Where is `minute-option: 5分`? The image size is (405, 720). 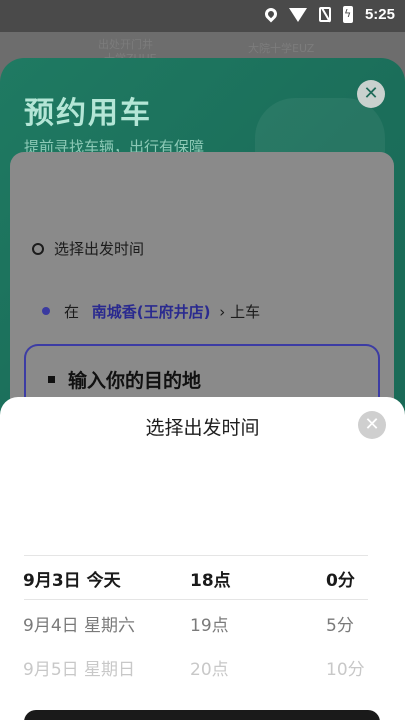
minute-option: 5分 is located at coordinates (340, 623).